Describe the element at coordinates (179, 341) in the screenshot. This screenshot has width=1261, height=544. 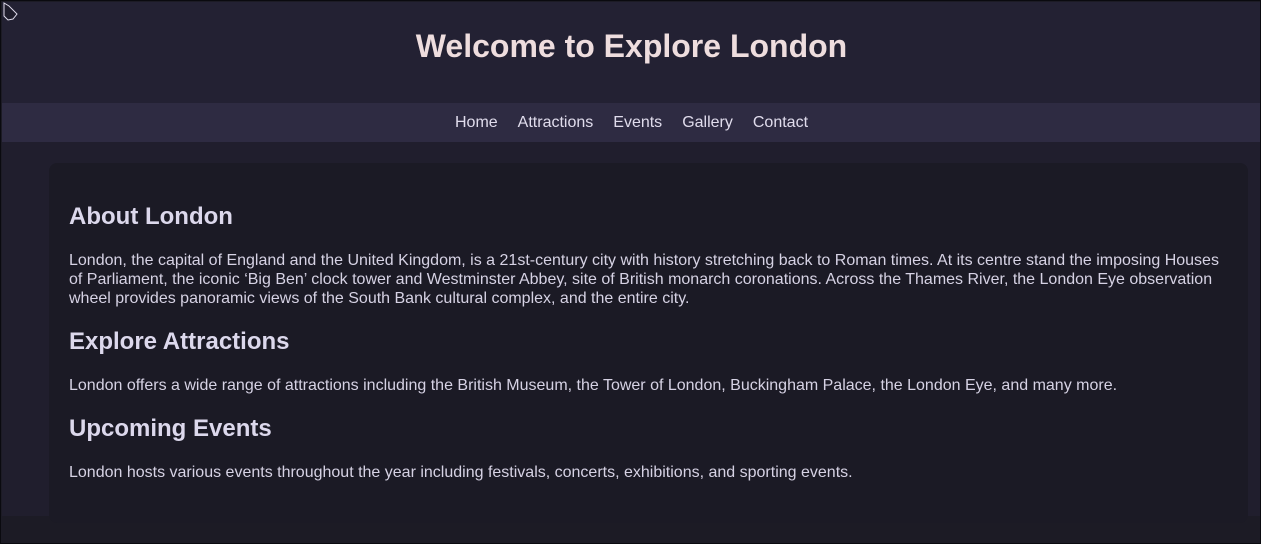
I see `attractions-heading: Explore Attractions` at that location.